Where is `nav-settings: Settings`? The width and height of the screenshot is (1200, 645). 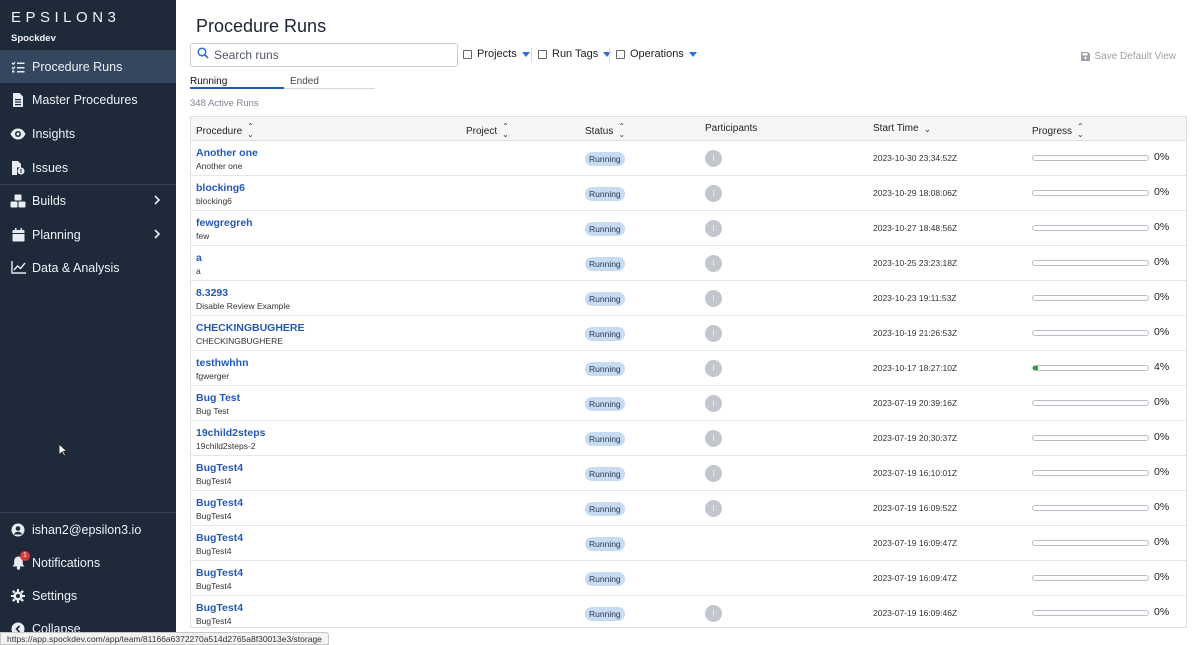
nav-settings: Settings is located at coordinates (88, 595).